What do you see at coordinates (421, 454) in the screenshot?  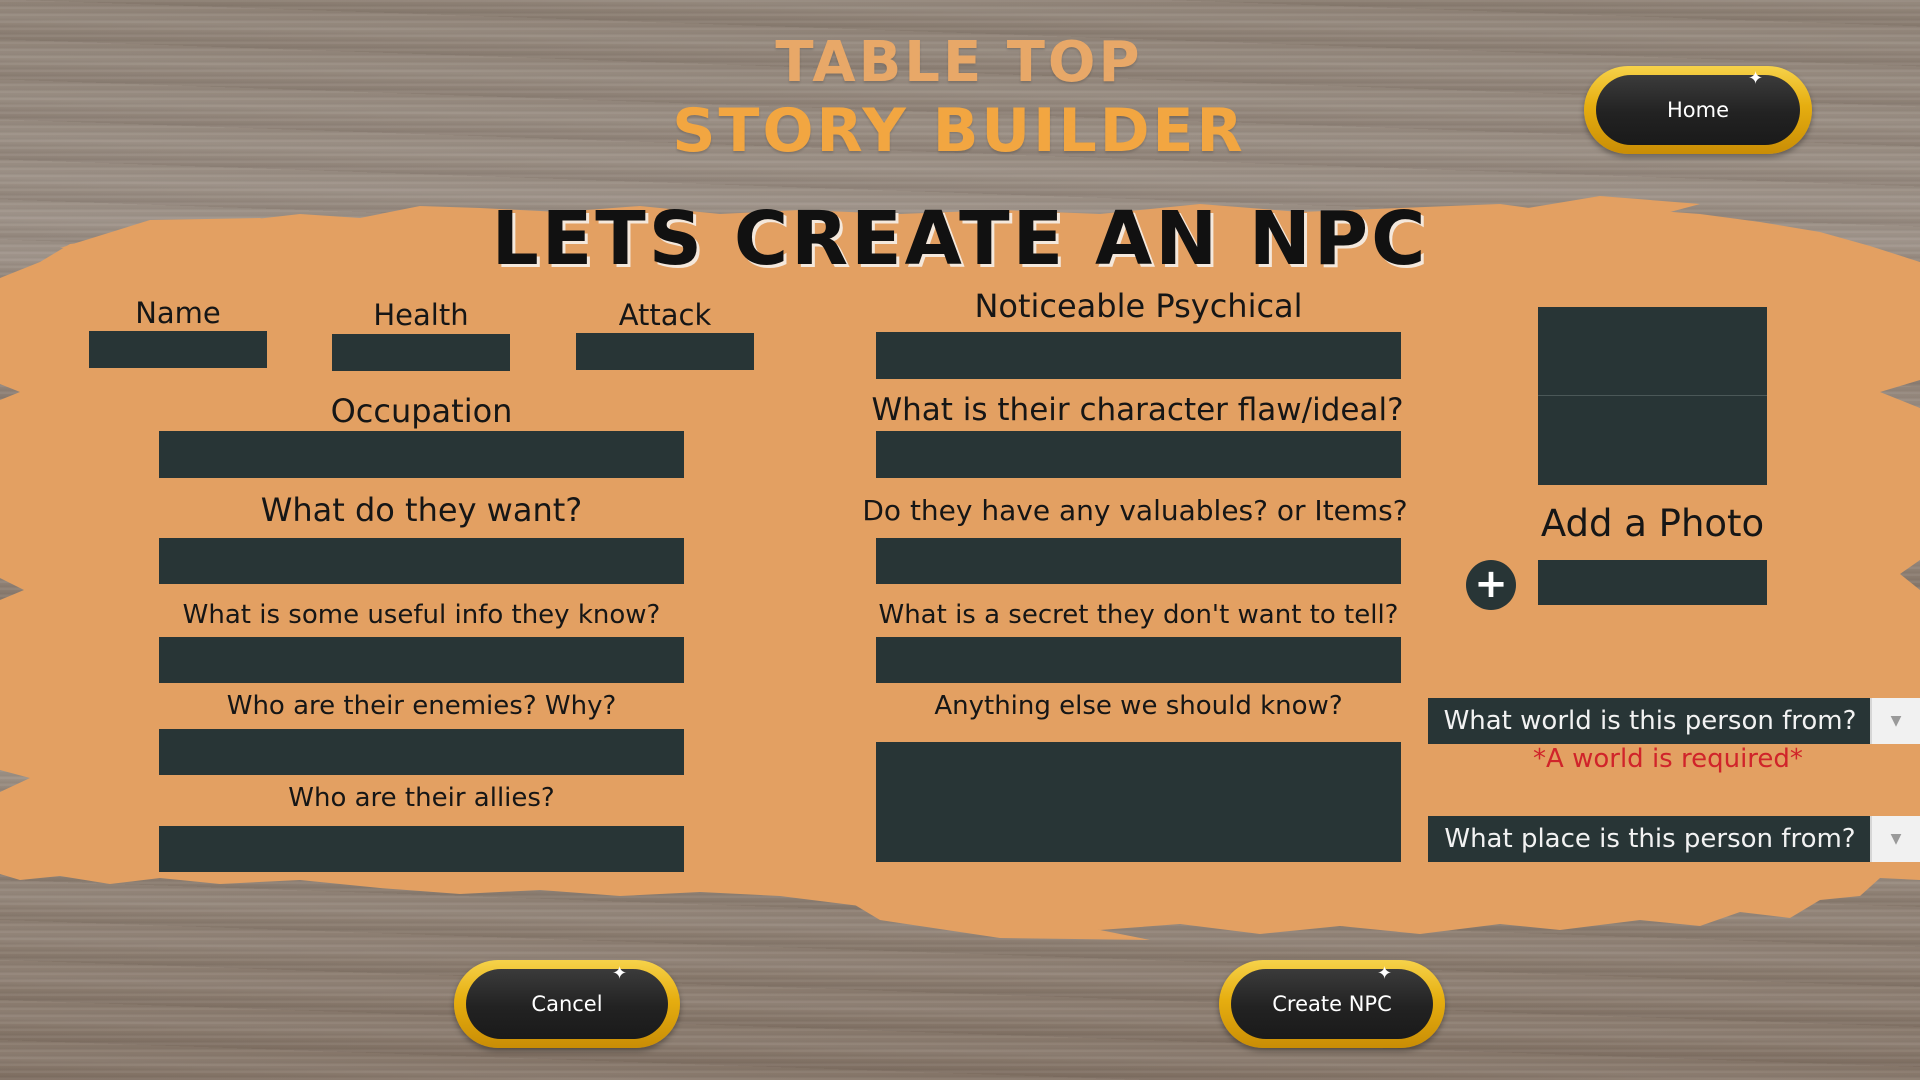 I see `occupation-input` at bounding box center [421, 454].